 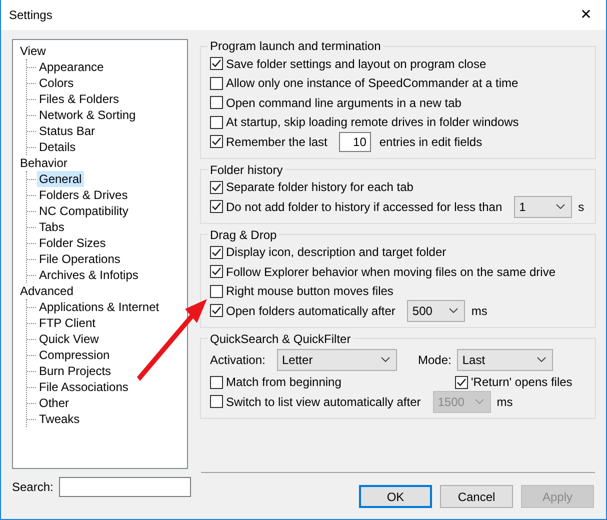 I want to click on dropdown: Letter, so click(x=337, y=359).